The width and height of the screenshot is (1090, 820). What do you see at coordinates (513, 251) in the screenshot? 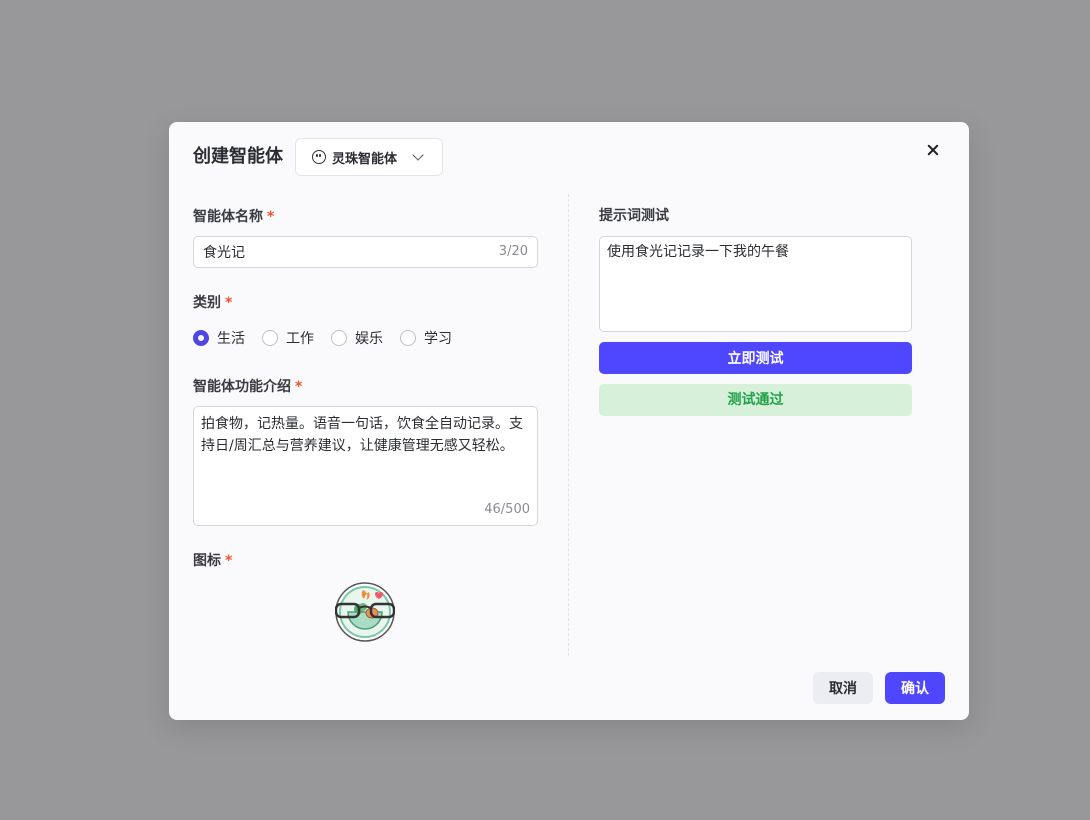
I see `name-char-counter: 3/20` at bounding box center [513, 251].